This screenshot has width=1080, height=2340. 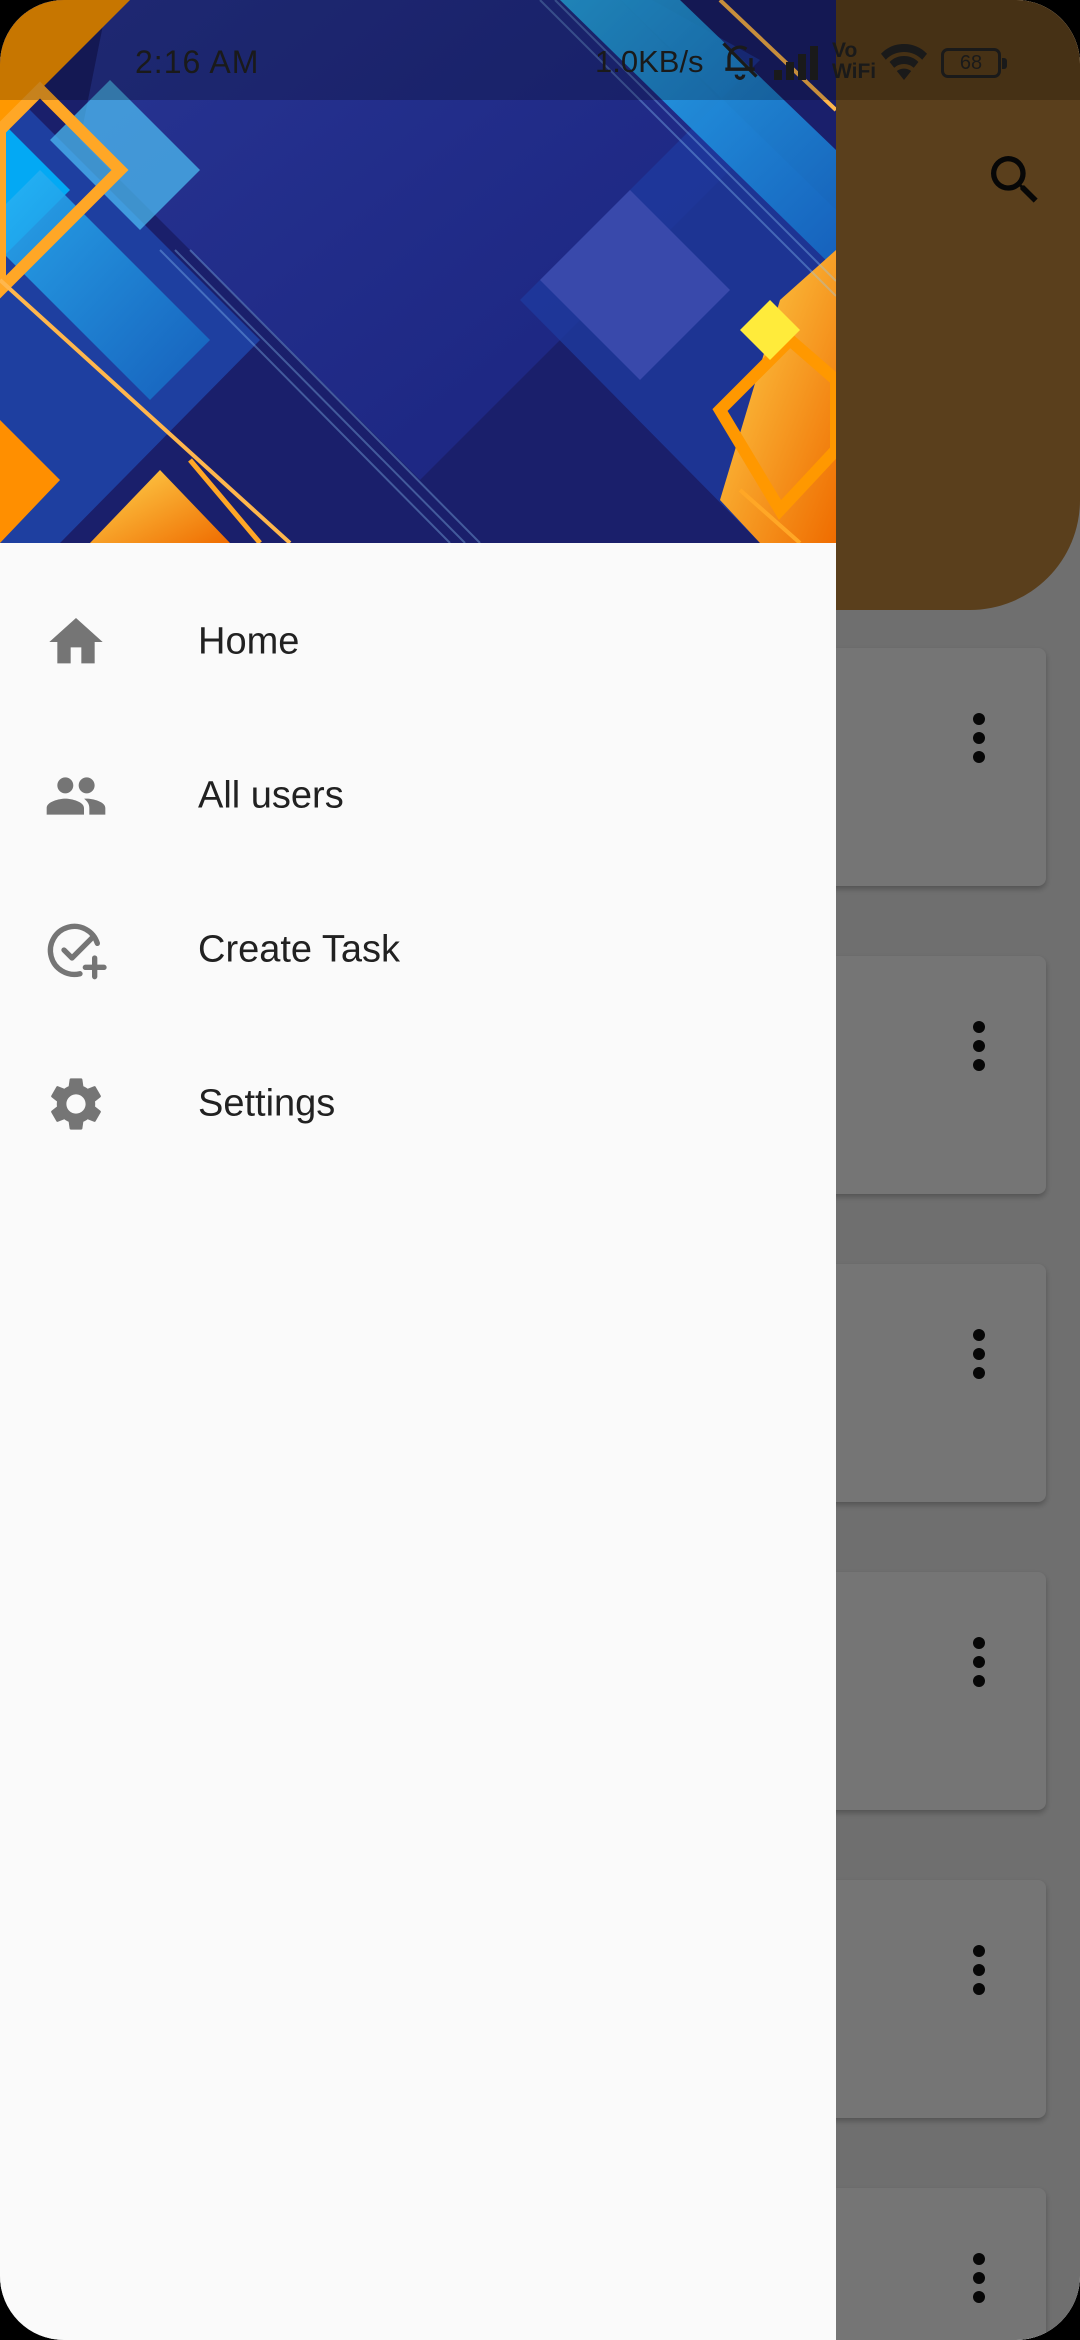 What do you see at coordinates (418, 796) in the screenshot?
I see `drawer-item-all-users: All users` at bounding box center [418, 796].